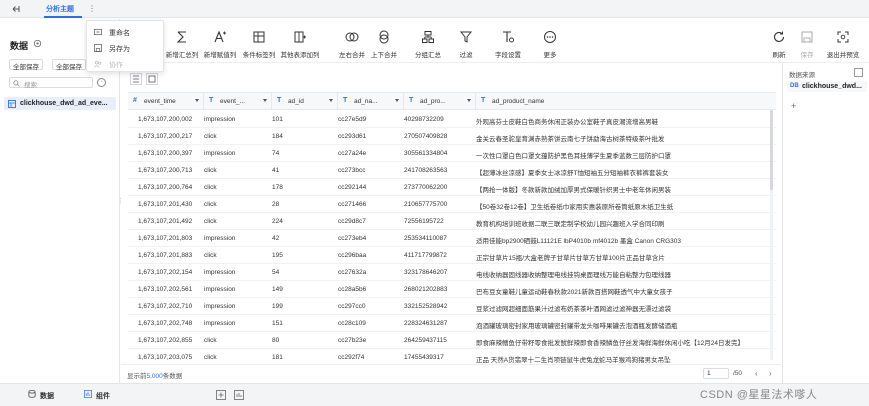 The height and width of the screenshot is (406, 869). What do you see at coordinates (165, 289) in the screenshot?
I see `table-cell: 1,673,107,202,561` at bounding box center [165, 289].